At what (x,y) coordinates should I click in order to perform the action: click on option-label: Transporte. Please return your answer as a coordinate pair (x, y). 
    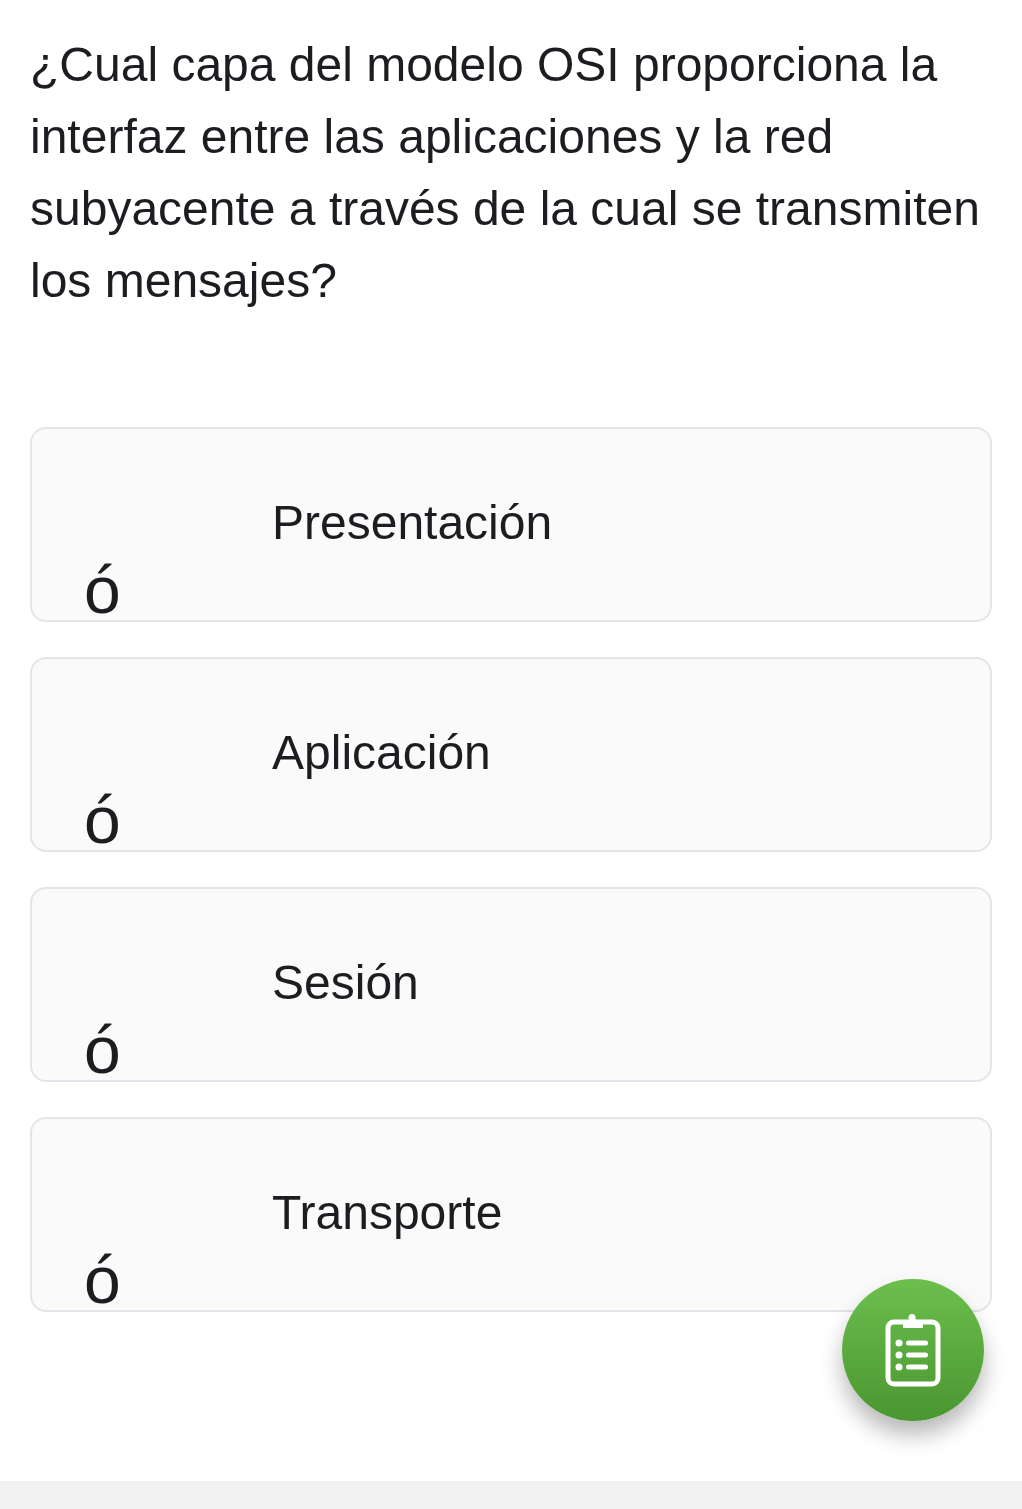
    Looking at the image, I should click on (387, 1213).